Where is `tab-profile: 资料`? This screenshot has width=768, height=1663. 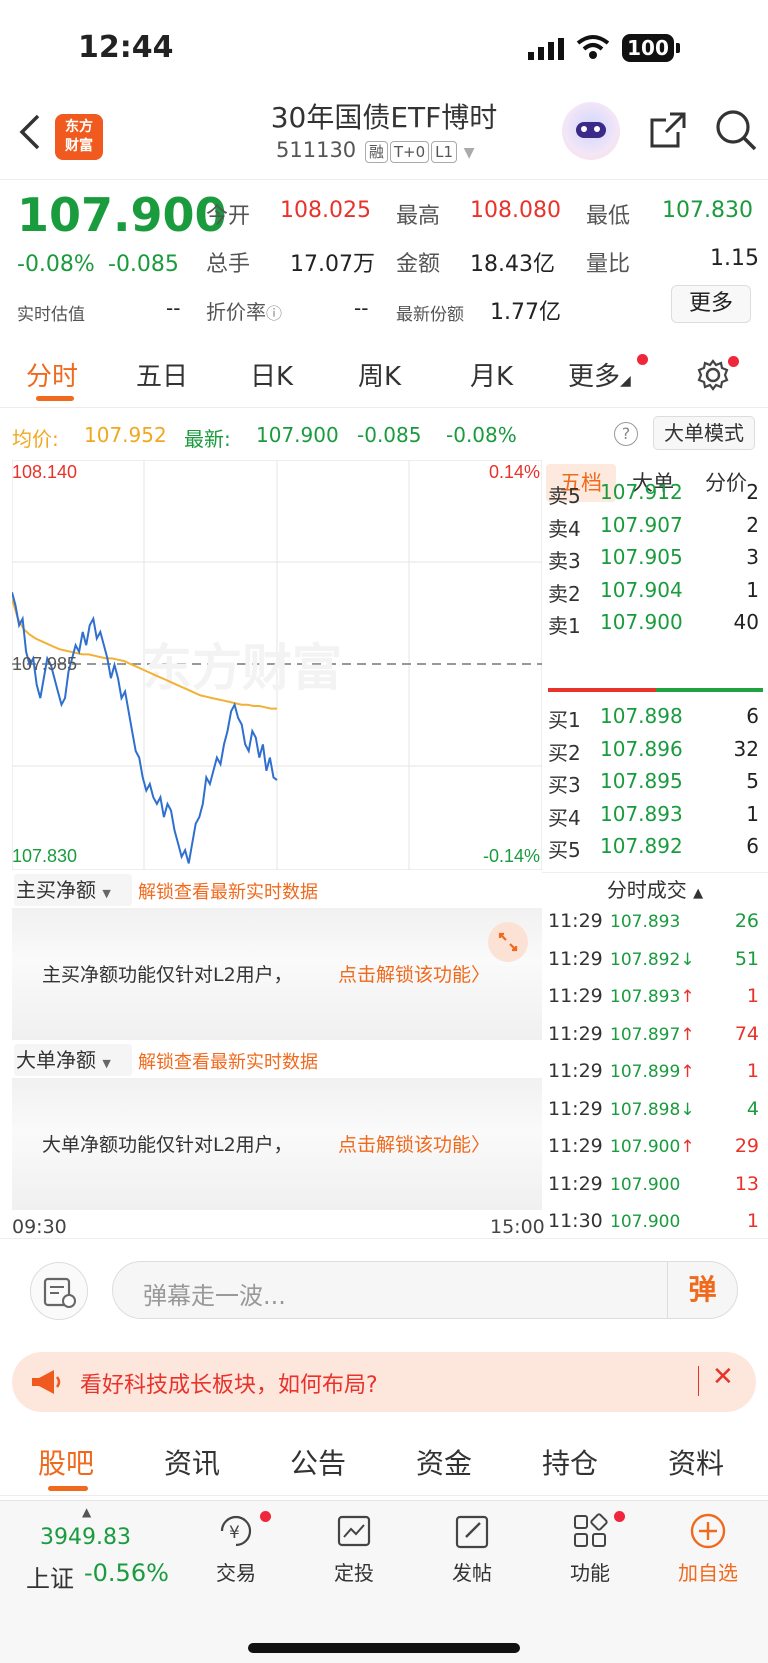 tab-profile: 资料 is located at coordinates (696, 1462).